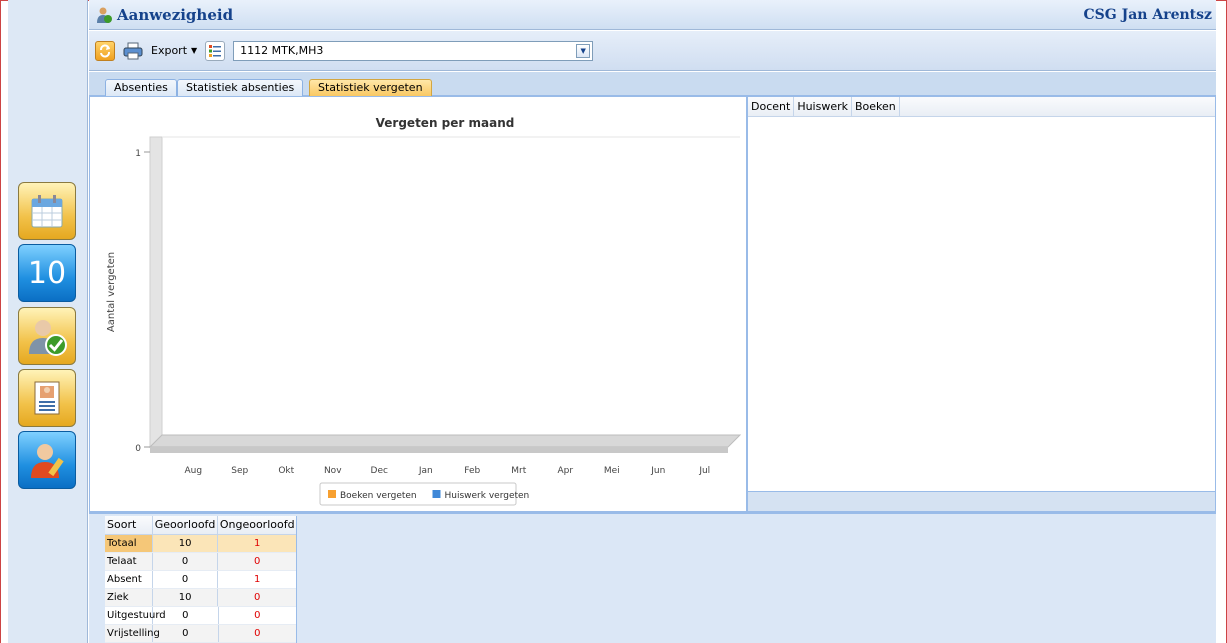 The width and height of the screenshot is (1227, 643). I want to click on refresh-icon, so click(105, 50).